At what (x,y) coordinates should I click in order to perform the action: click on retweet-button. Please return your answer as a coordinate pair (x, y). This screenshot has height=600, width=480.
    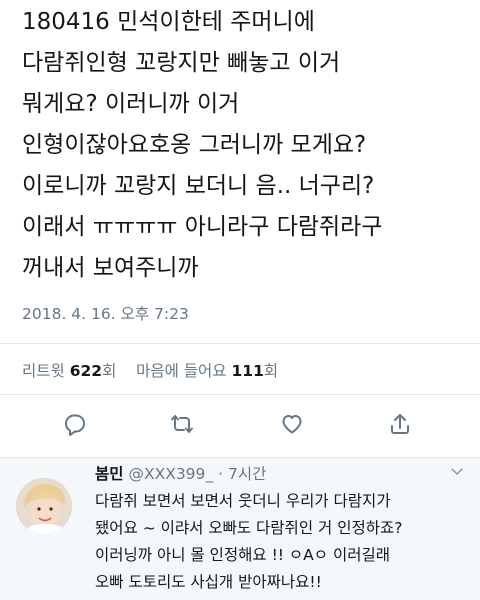
    Looking at the image, I should click on (182, 426).